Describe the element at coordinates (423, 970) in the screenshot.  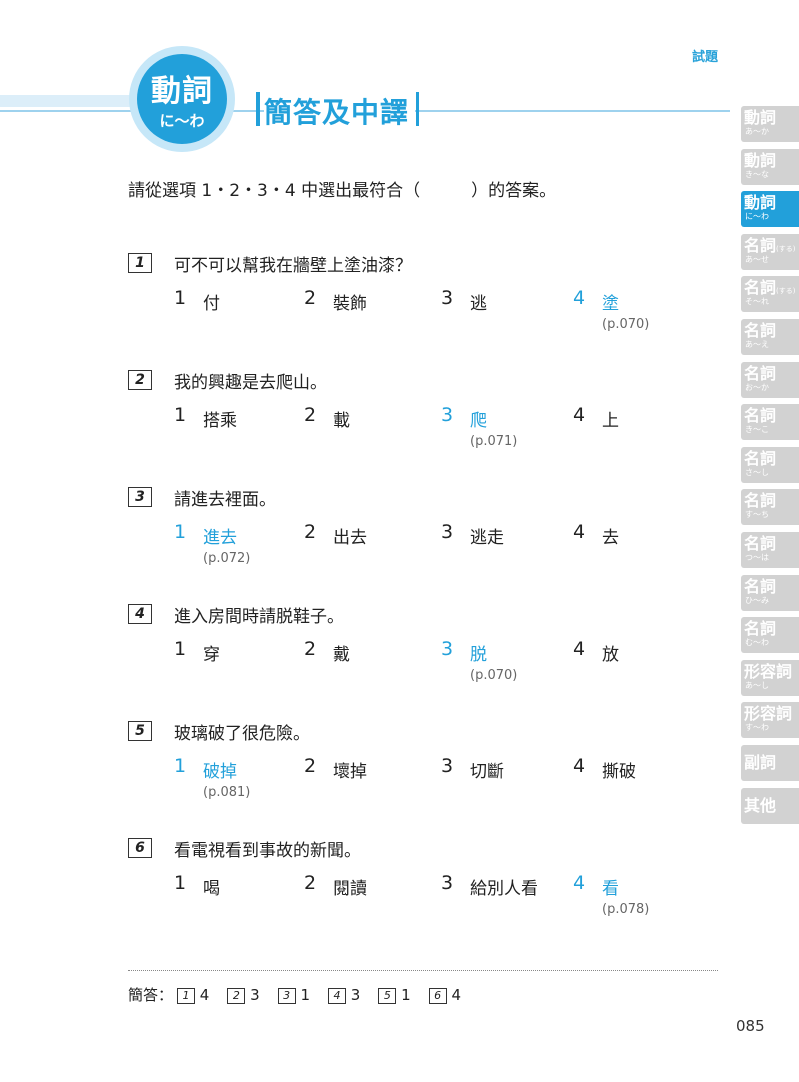
I see `answer-divider` at that location.